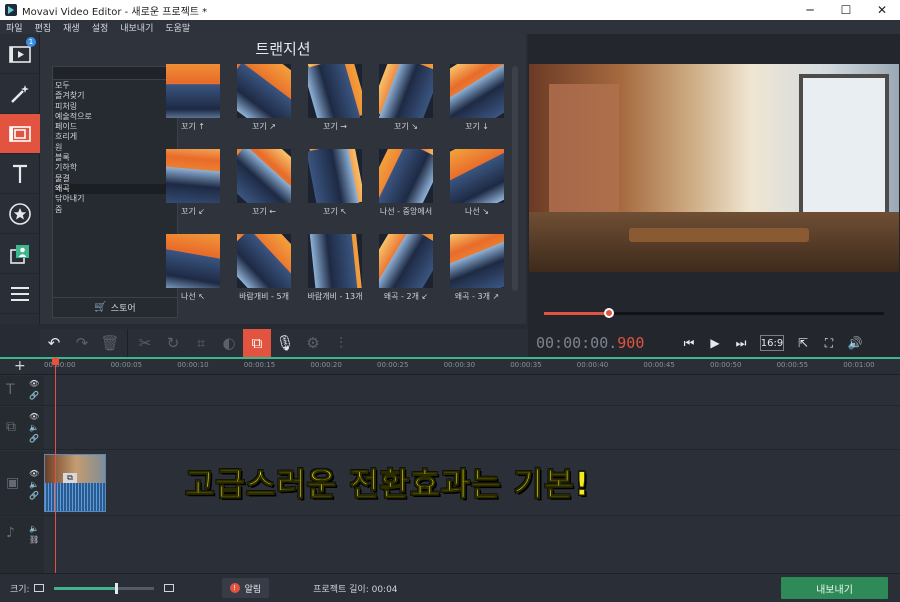 This screenshot has height=602, width=900. Describe the element at coordinates (450, 27) in the screenshot. I see `menu-bar: 파일 편집 재생 설정 내보내기 도움말` at that location.